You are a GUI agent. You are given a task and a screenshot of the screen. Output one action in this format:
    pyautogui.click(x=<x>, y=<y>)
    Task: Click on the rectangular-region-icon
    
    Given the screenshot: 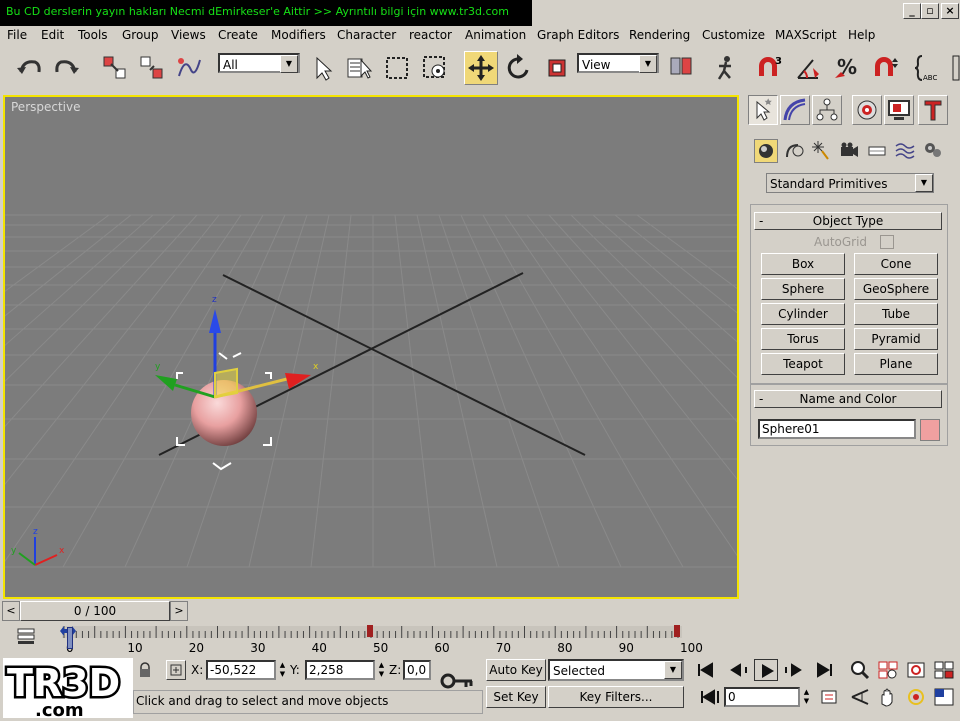 What is the action you would take?
    pyautogui.click(x=397, y=68)
    